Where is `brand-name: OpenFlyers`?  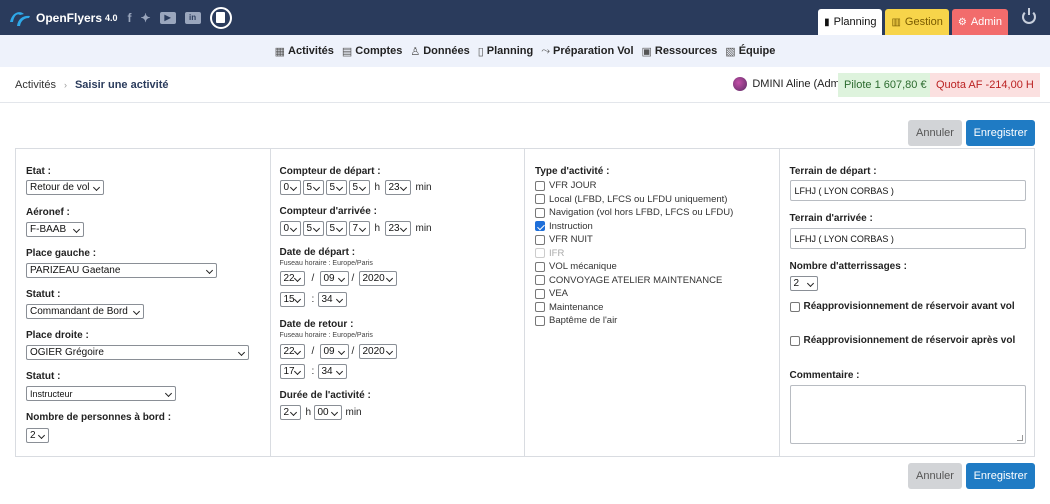 brand-name: OpenFlyers is located at coordinates (69, 17).